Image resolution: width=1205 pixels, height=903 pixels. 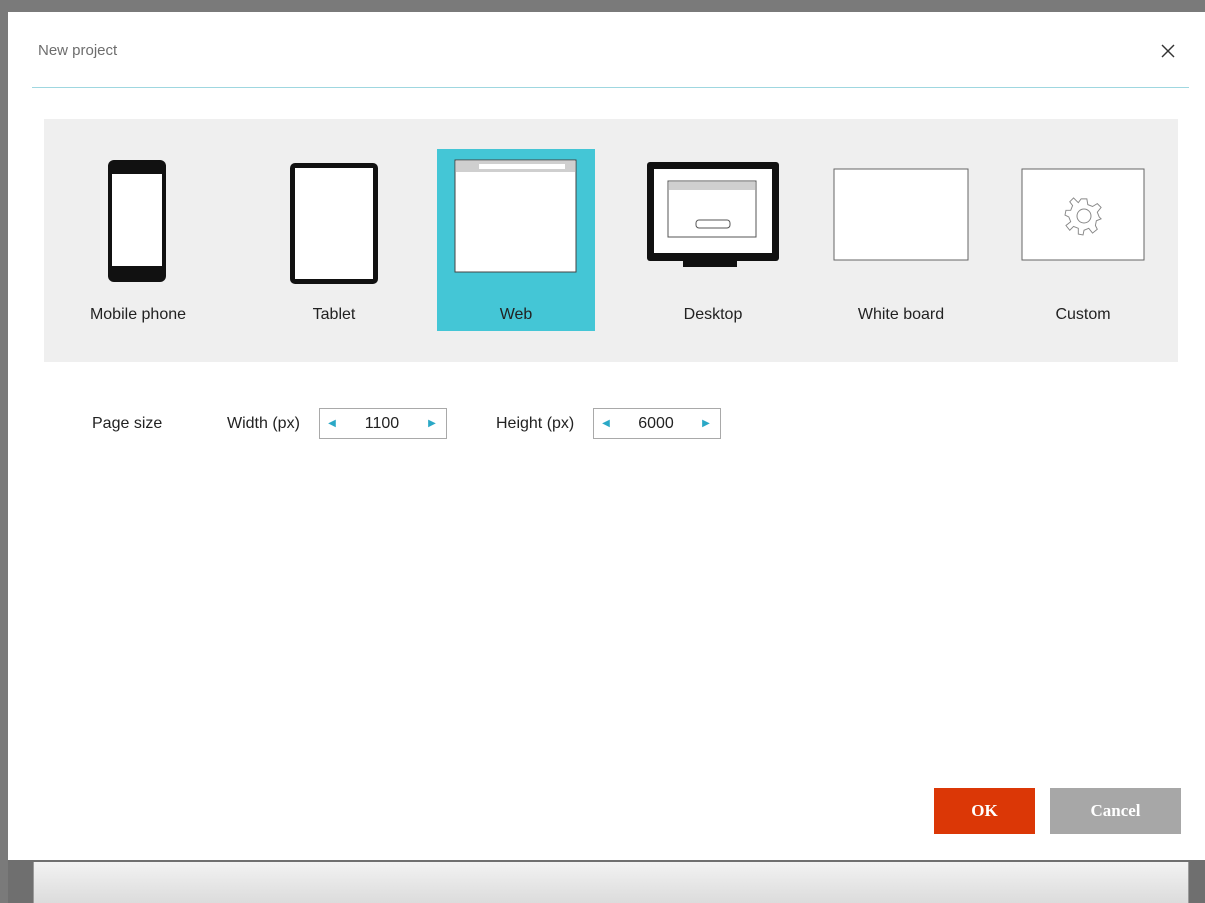 I want to click on project-type-white-board: White board, so click(x=901, y=240).